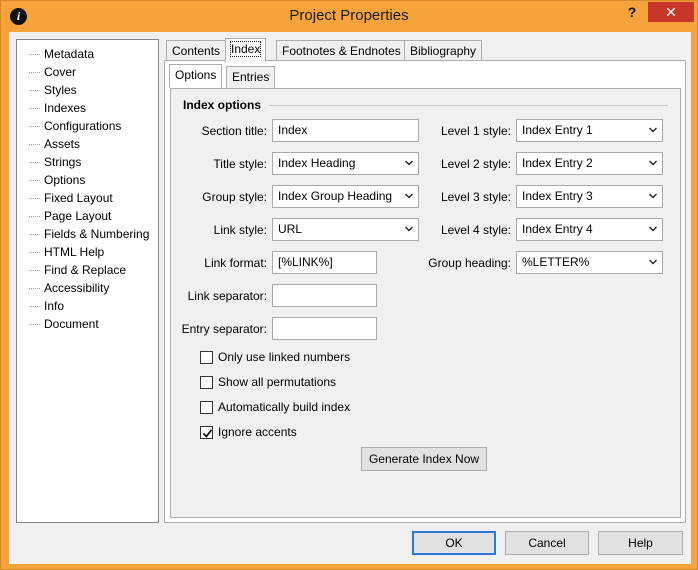  I want to click on level3-style-label: Level 3 style:, so click(475, 197).